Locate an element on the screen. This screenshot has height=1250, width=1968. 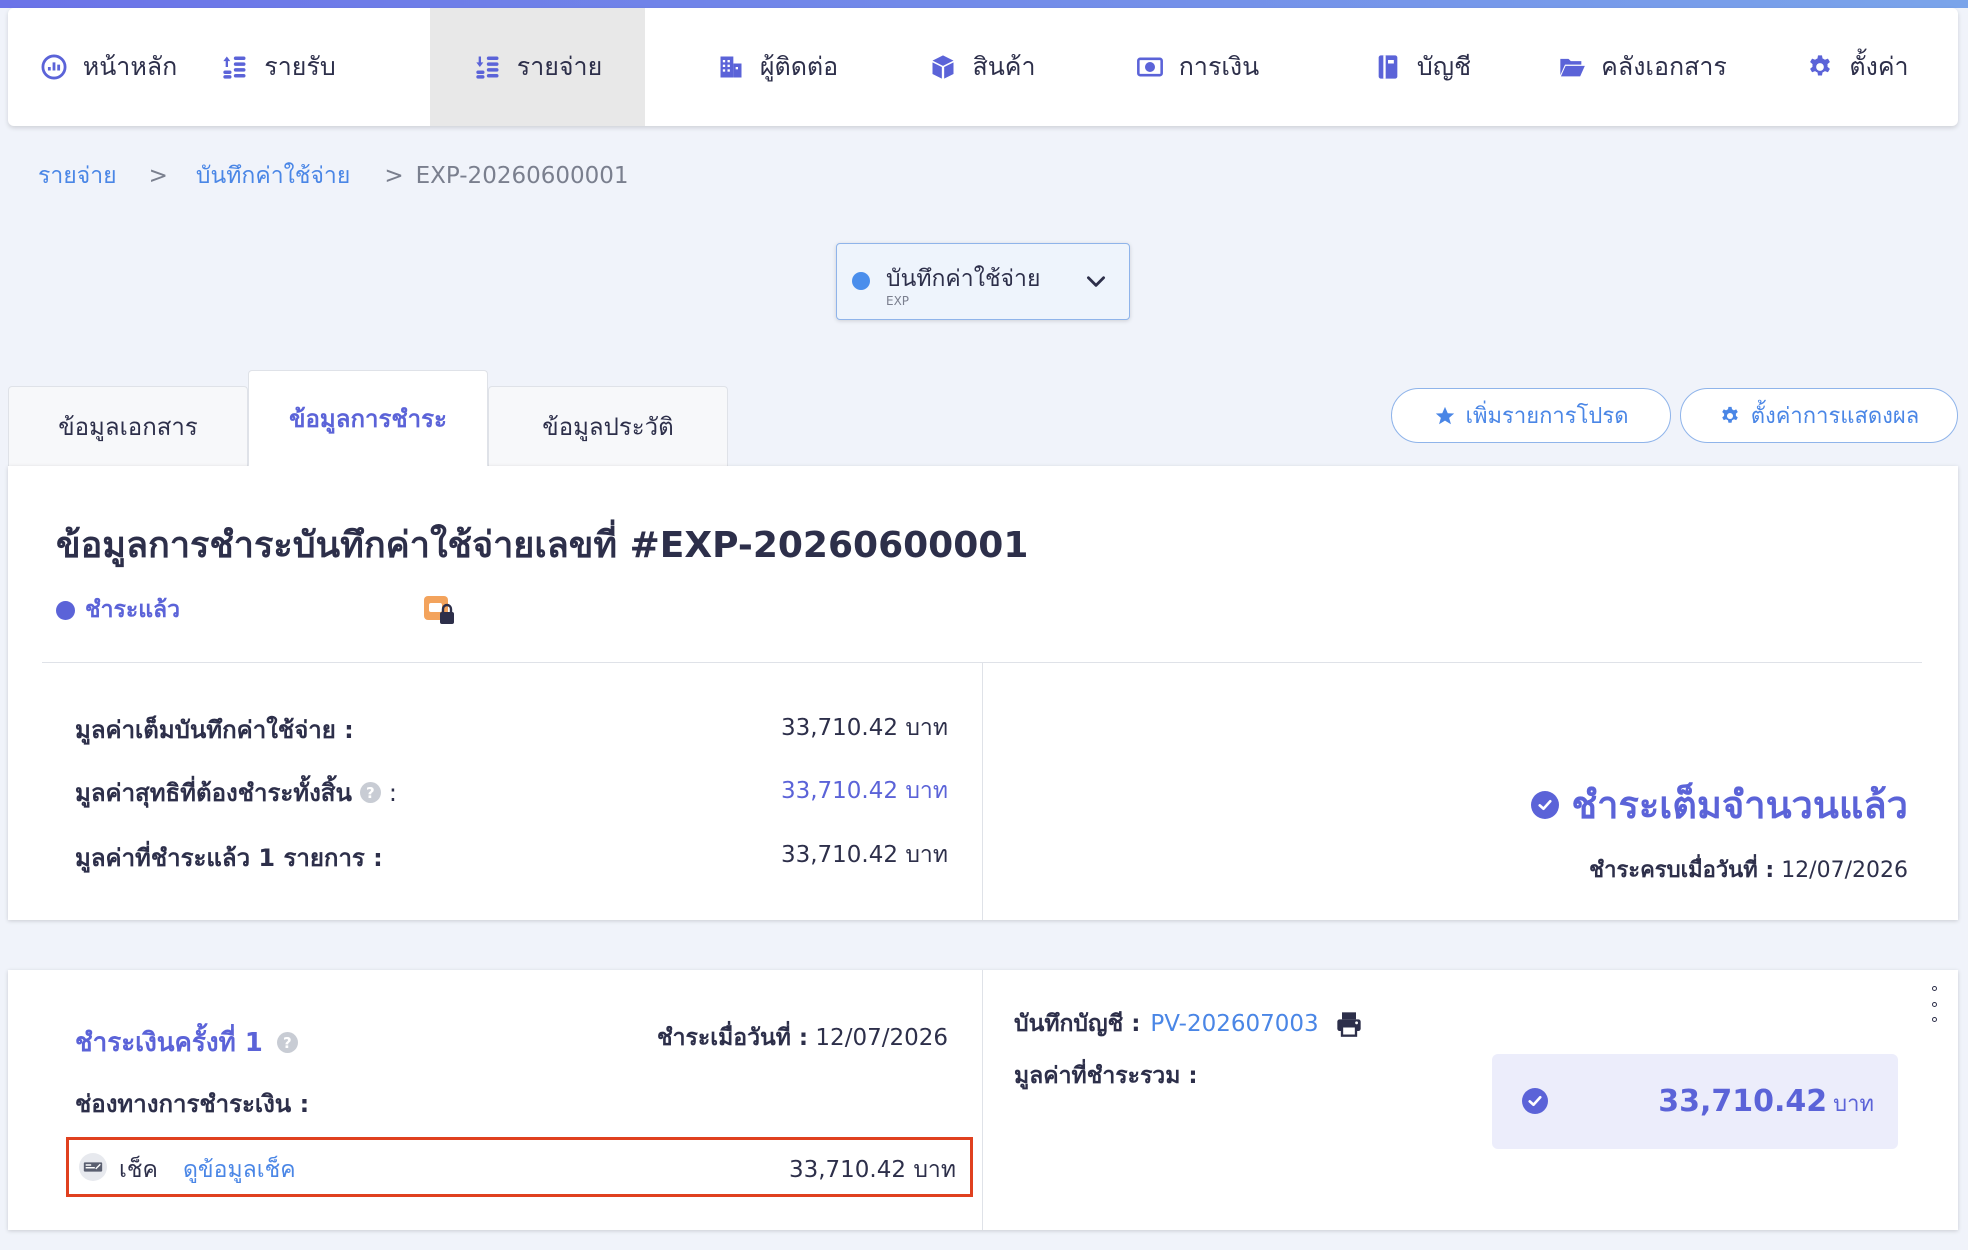
paid-in-full-status: ชำระเต็มจำนวนแล้ว is located at coordinates (1719, 804).